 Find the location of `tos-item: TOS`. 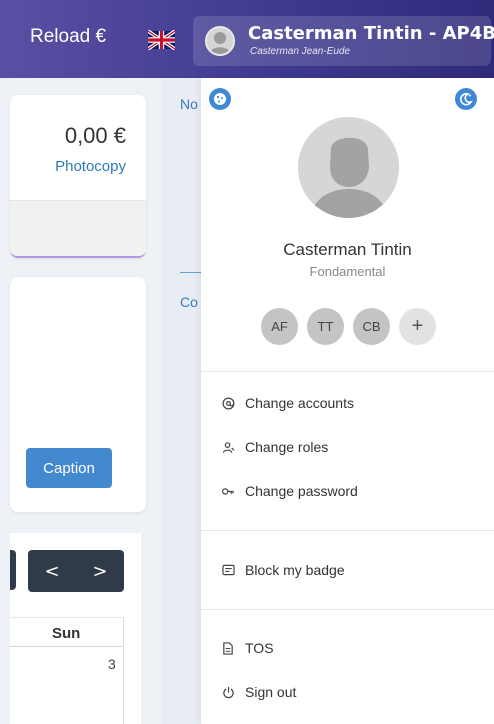

tos-item: TOS is located at coordinates (247, 648).